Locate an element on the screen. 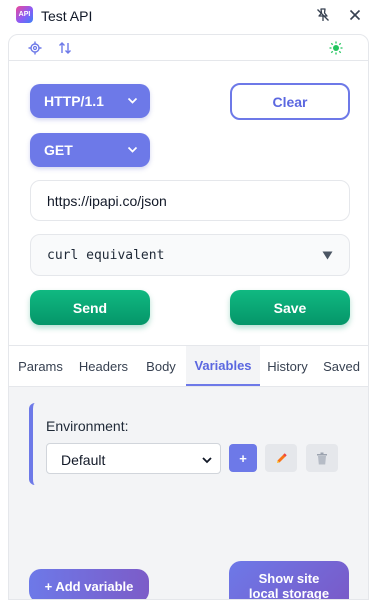 The height and width of the screenshot is (600, 377). unpin-button is located at coordinates (323, 15).